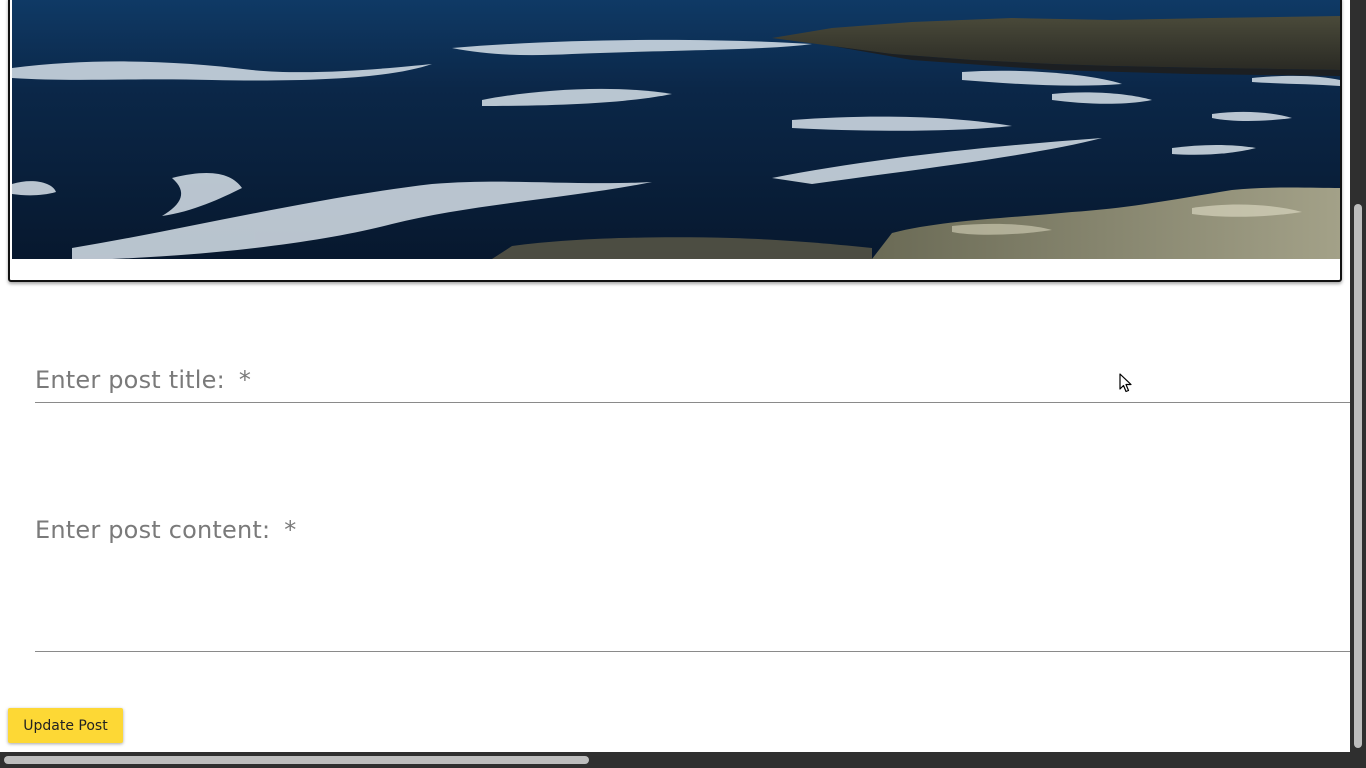 The width and height of the screenshot is (1366, 768). I want to click on horizontal-scrollbar, so click(683, 760).